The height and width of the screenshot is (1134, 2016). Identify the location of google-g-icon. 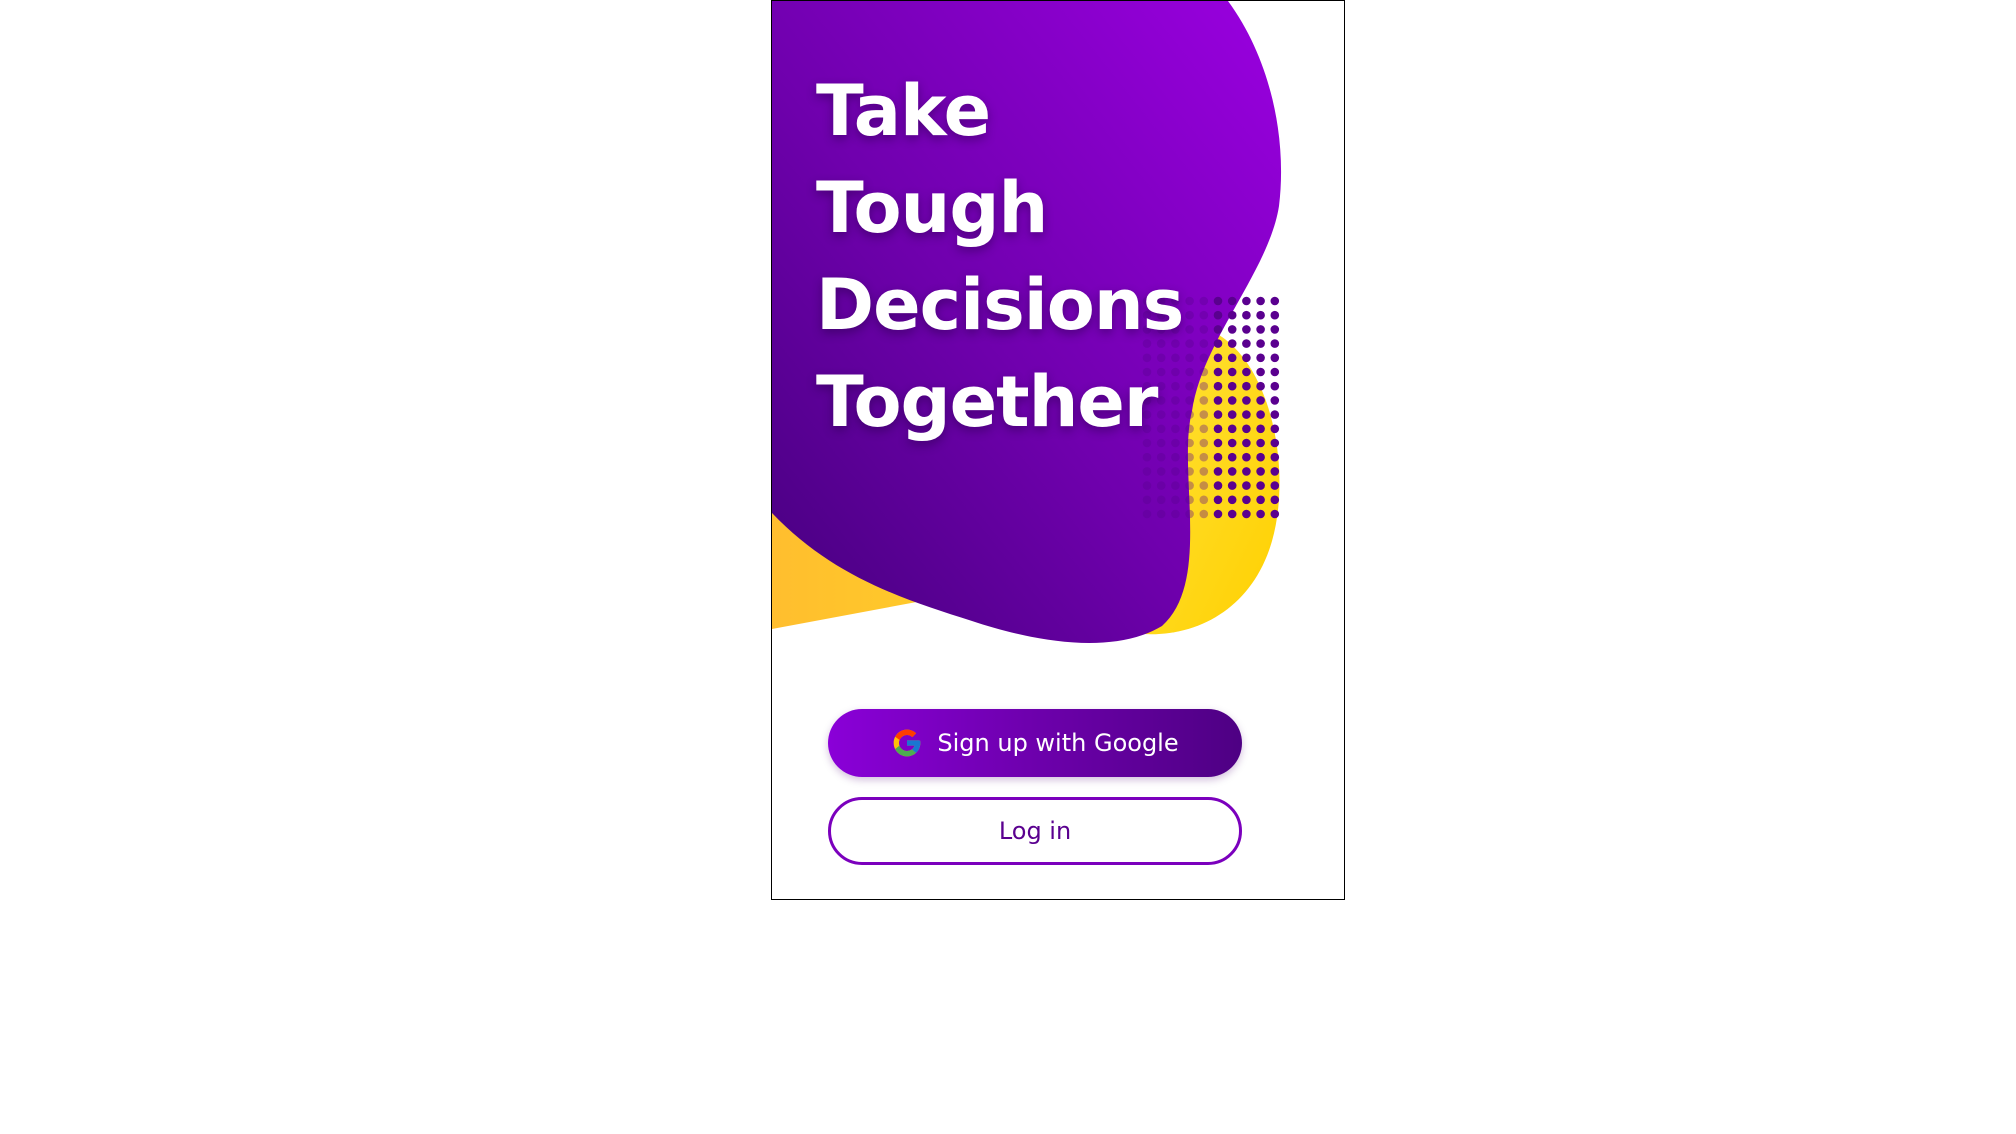
(907, 743).